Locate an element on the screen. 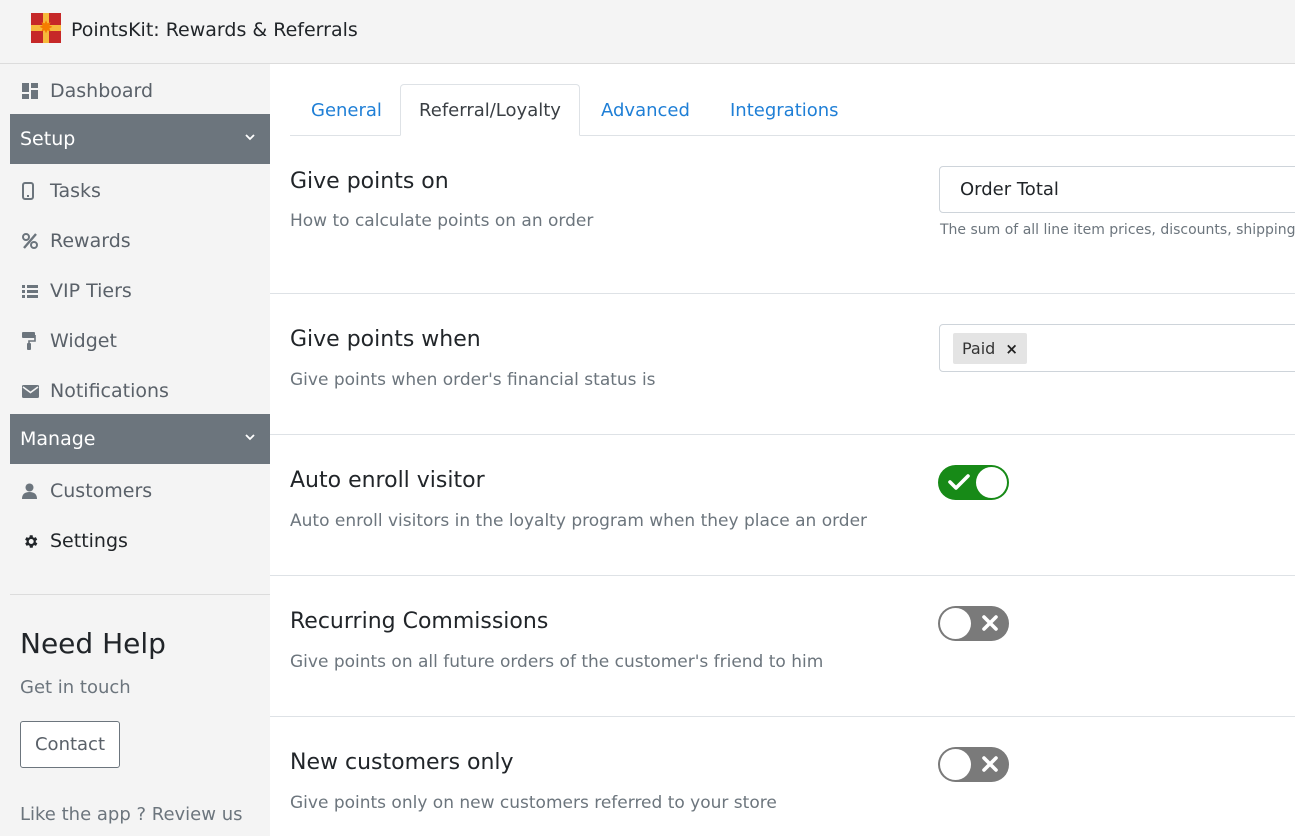 Image resolution: width=1295 pixels, height=836 pixels. points-calculation-select: Order Total is located at coordinates (1117, 189).